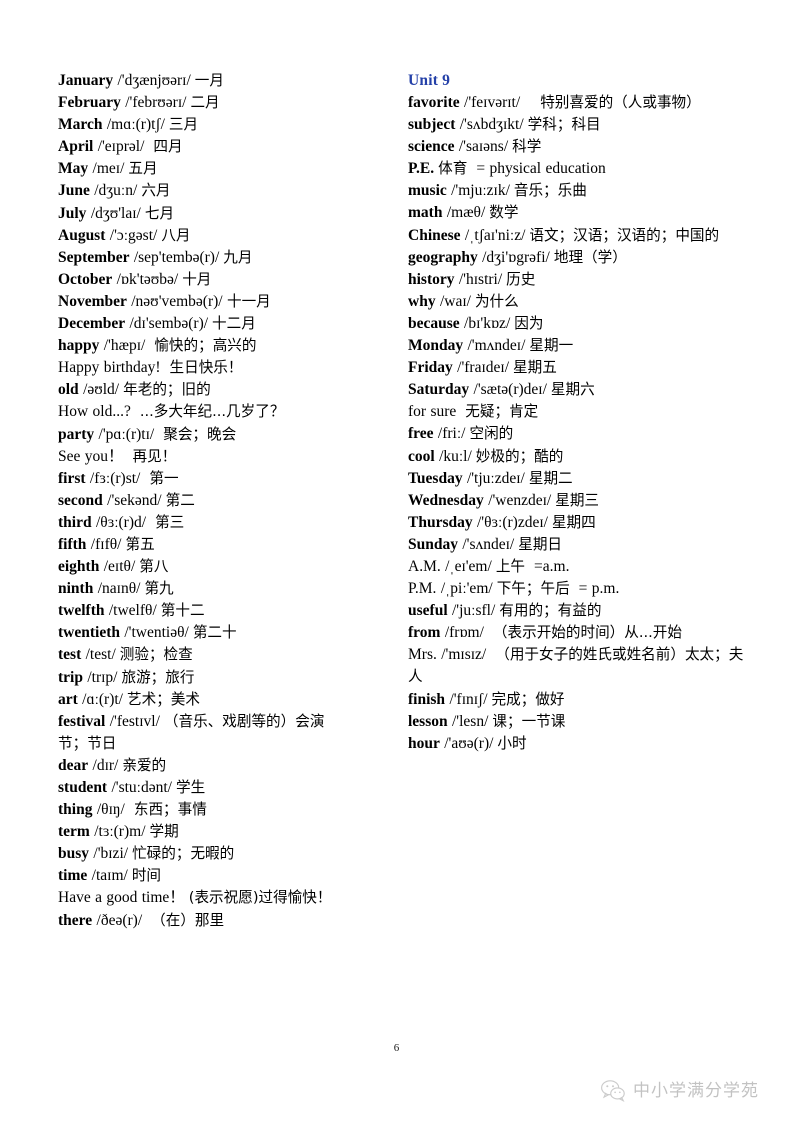 Image resolution: width=793 pixels, height=1122 pixels. I want to click on entry-phonetic: /'sʌndeɪ/, so click(488, 544).